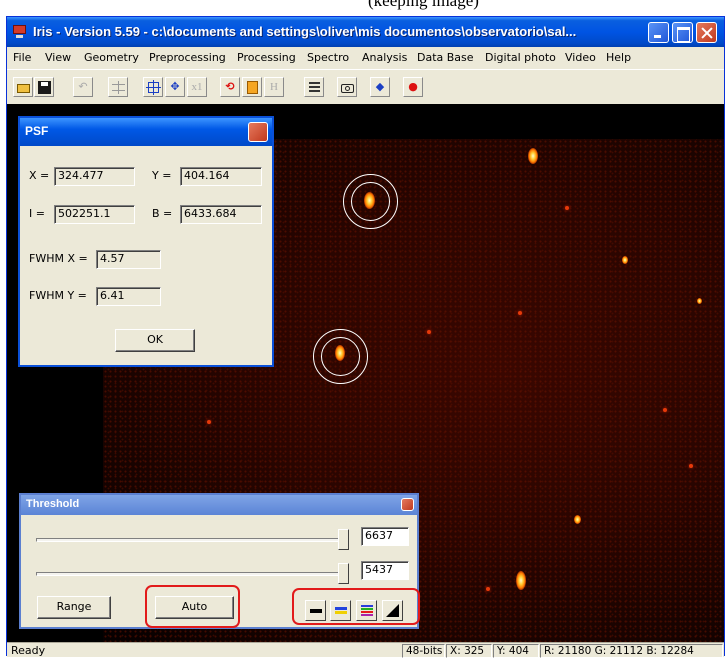 The width and height of the screenshot is (725, 658). What do you see at coordinates (118, 87) in the screenshot?
I see `levels-icon` at bounding box center [118, 87].